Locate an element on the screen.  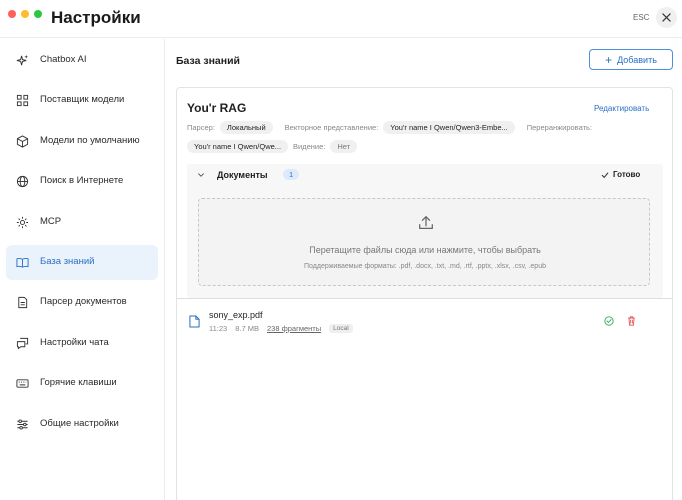
sidebar-item-label: Поставщик модели is located at coordinates (82, 99).